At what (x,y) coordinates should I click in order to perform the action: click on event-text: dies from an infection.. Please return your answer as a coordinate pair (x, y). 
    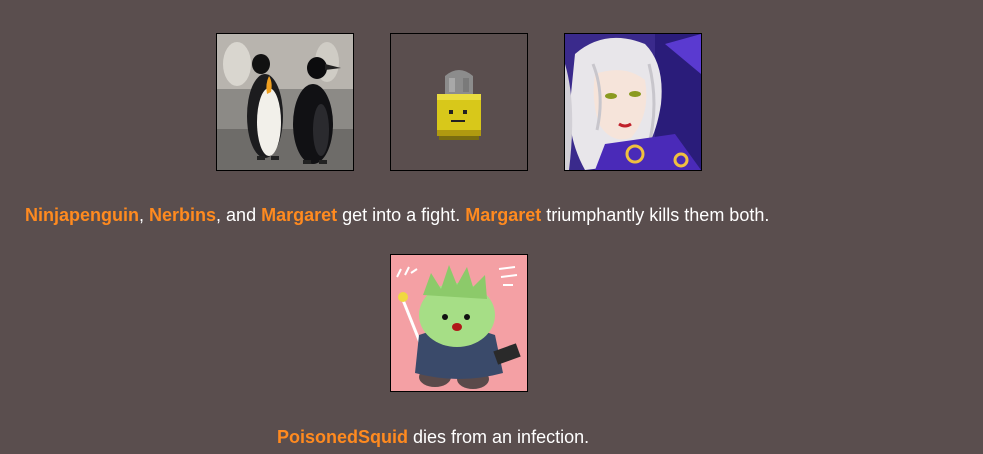
    Looking at the image, I should click on (499, 437).